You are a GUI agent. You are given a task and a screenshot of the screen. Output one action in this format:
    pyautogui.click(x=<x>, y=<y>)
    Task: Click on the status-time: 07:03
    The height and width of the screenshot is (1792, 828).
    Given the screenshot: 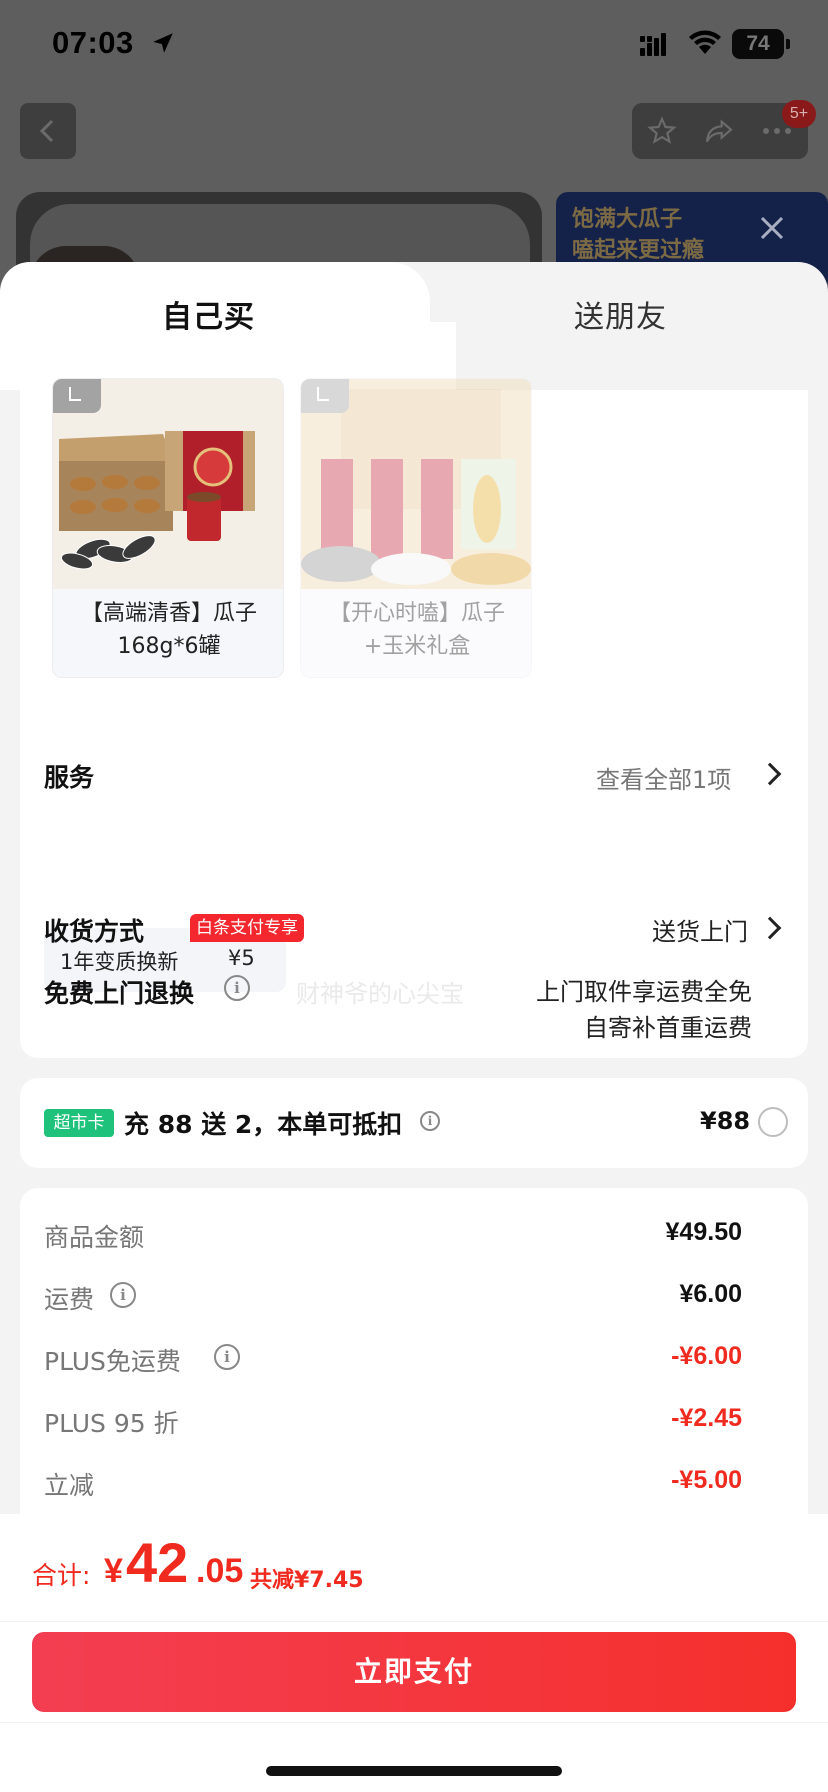 What is the action you would take?
    pyautogui.click(x=93, y=42)
    